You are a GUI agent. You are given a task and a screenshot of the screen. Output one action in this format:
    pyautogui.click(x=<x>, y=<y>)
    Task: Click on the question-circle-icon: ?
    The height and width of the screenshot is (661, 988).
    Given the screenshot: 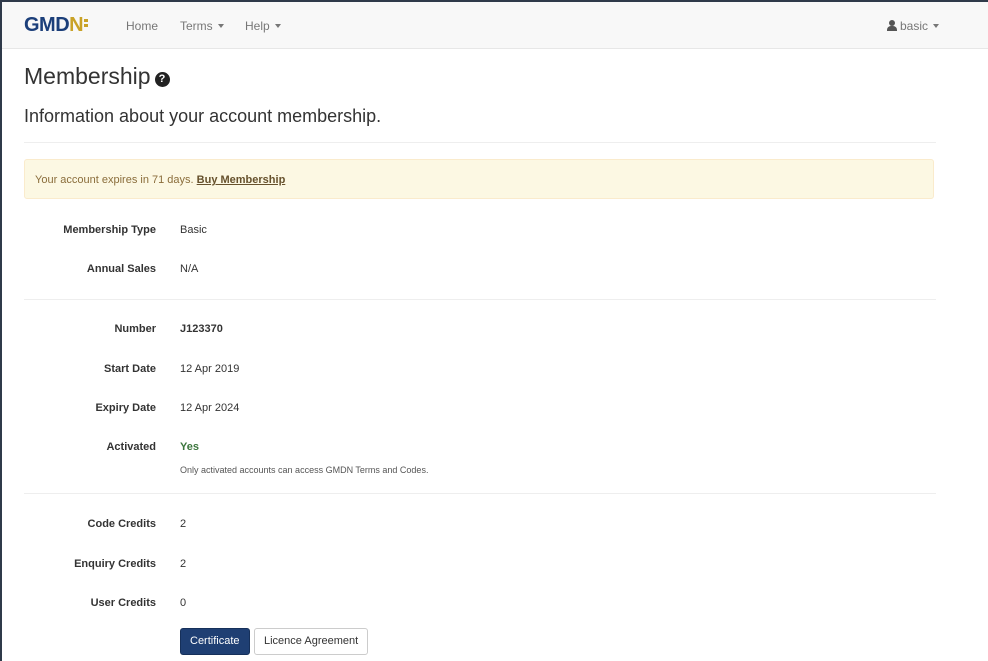 What is the action you would take?
    pyautogui.click(x=162, y=79)
    